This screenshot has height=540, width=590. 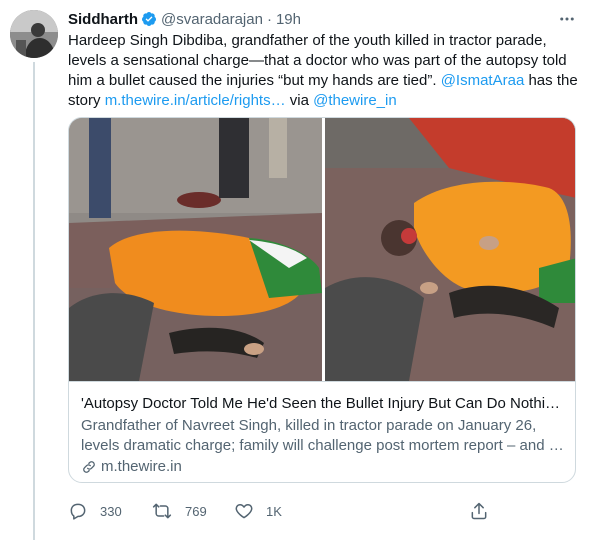 I want to click on card-domain-text: m.thewire.in, so click(x=141, y=466).